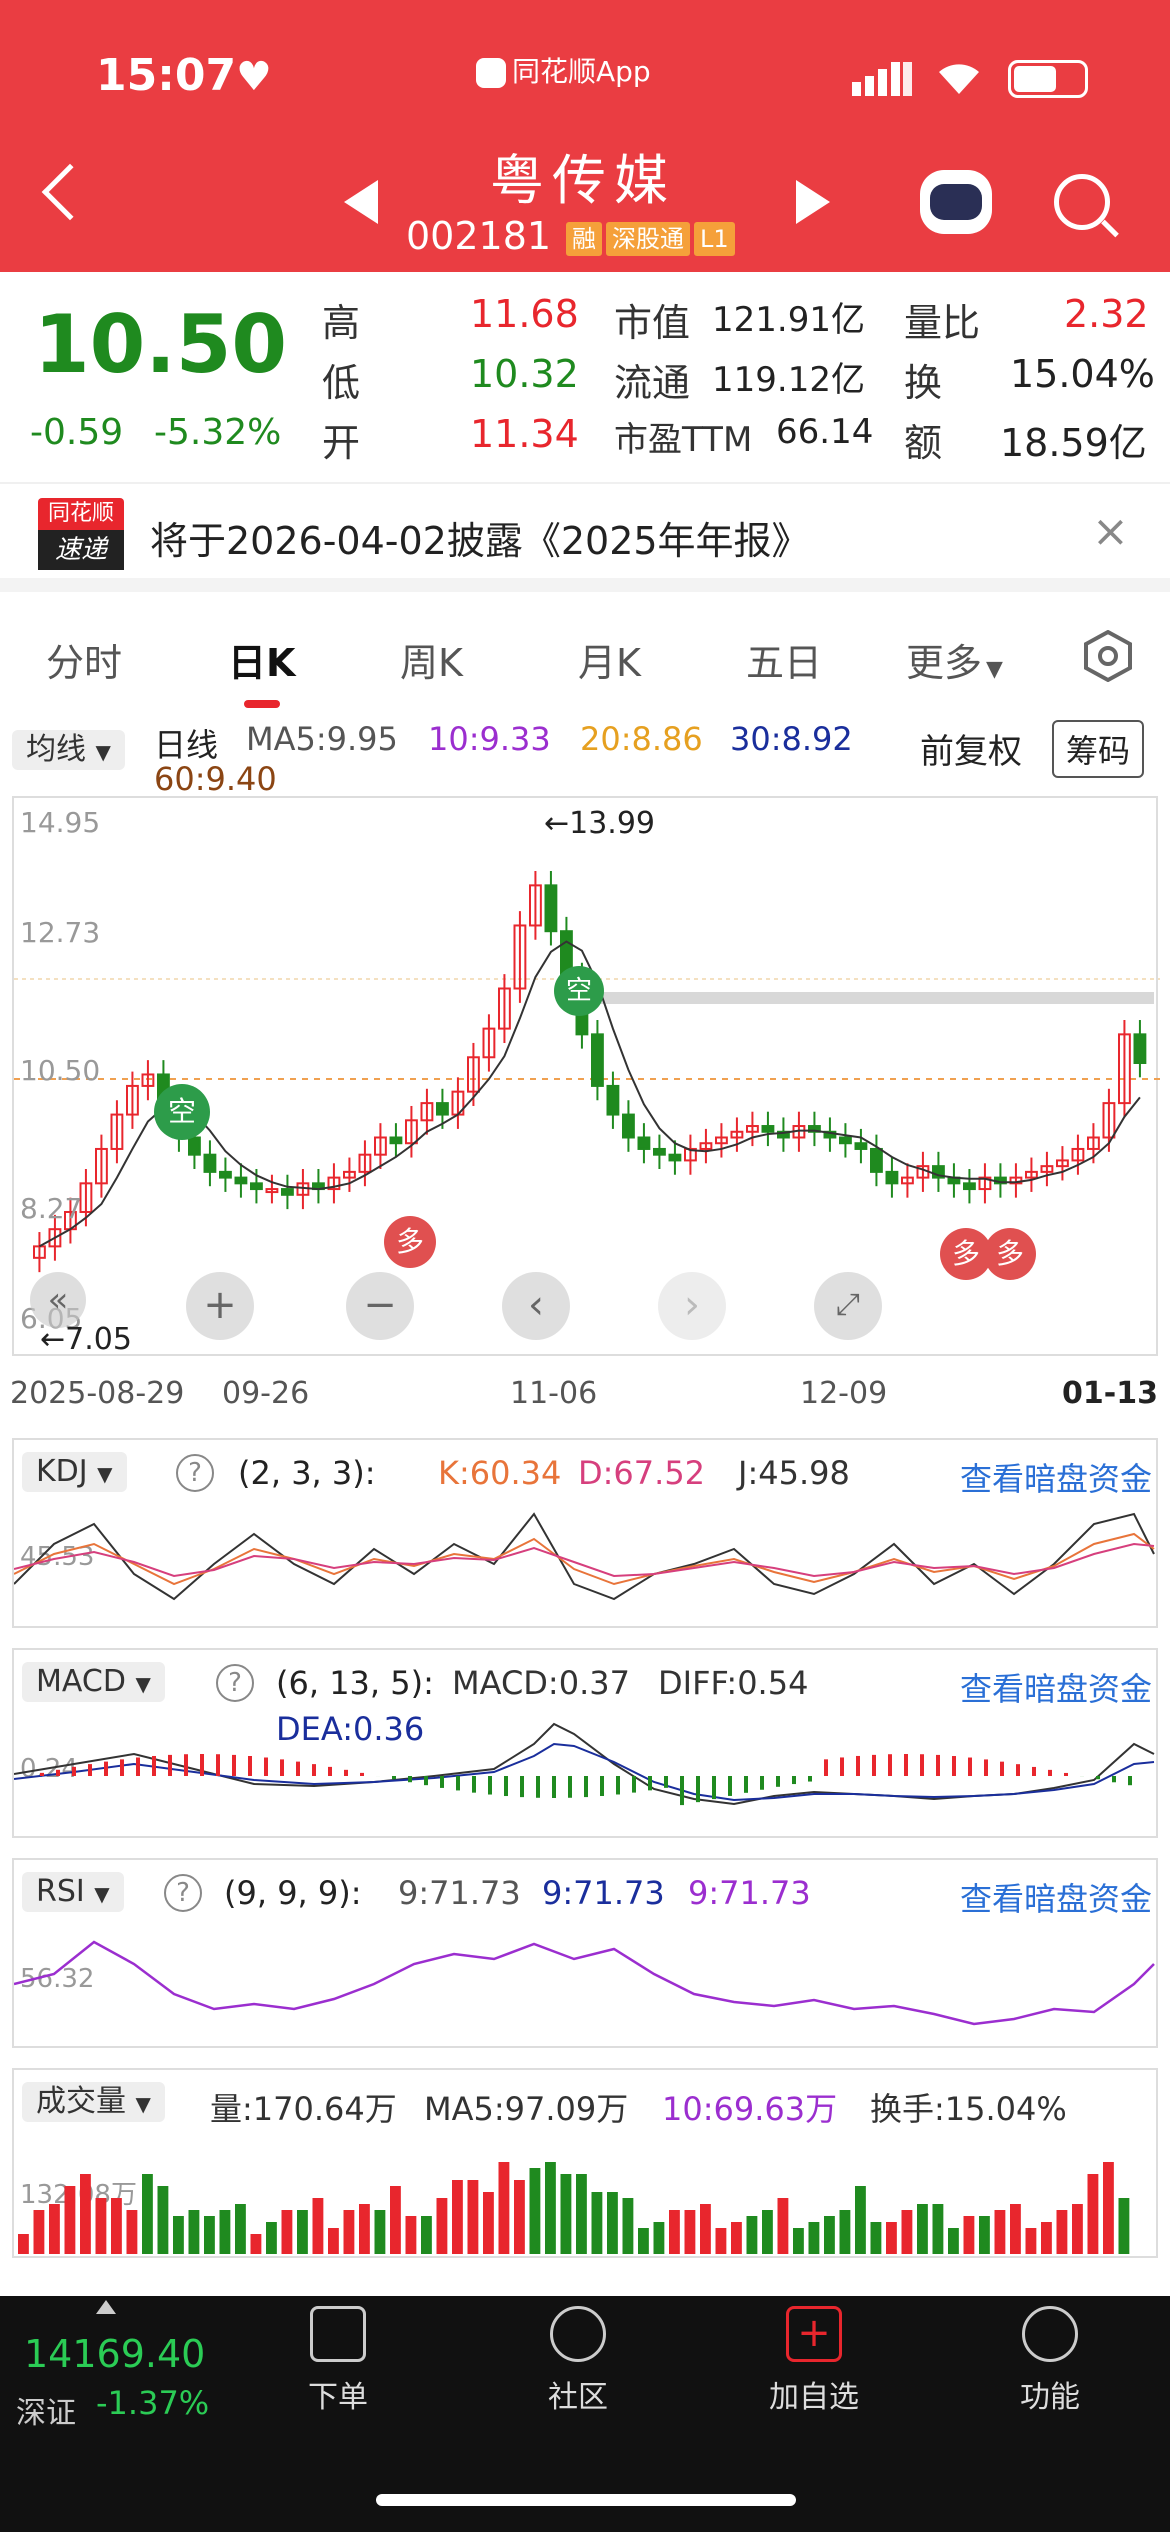 The width and height of the screenshot is (1170, 2532). What do you see at coordinates (609, 659) in the screenshot?
I see `tab-monthly-k: 月K` at bounding box center [609, 659].